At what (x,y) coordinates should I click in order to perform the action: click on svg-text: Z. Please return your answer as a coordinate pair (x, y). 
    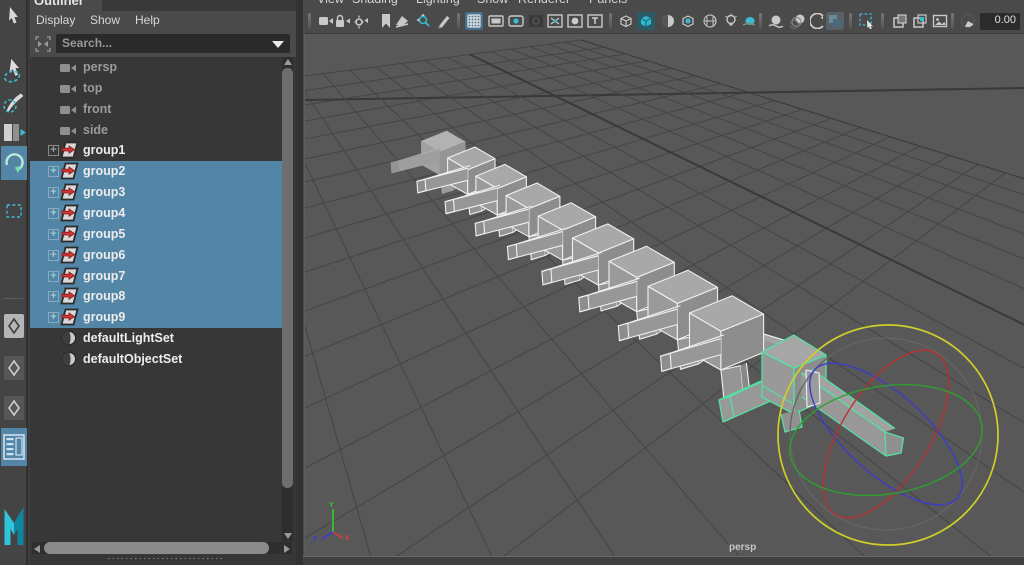
    Looking at the image, I should click on (315, 539).